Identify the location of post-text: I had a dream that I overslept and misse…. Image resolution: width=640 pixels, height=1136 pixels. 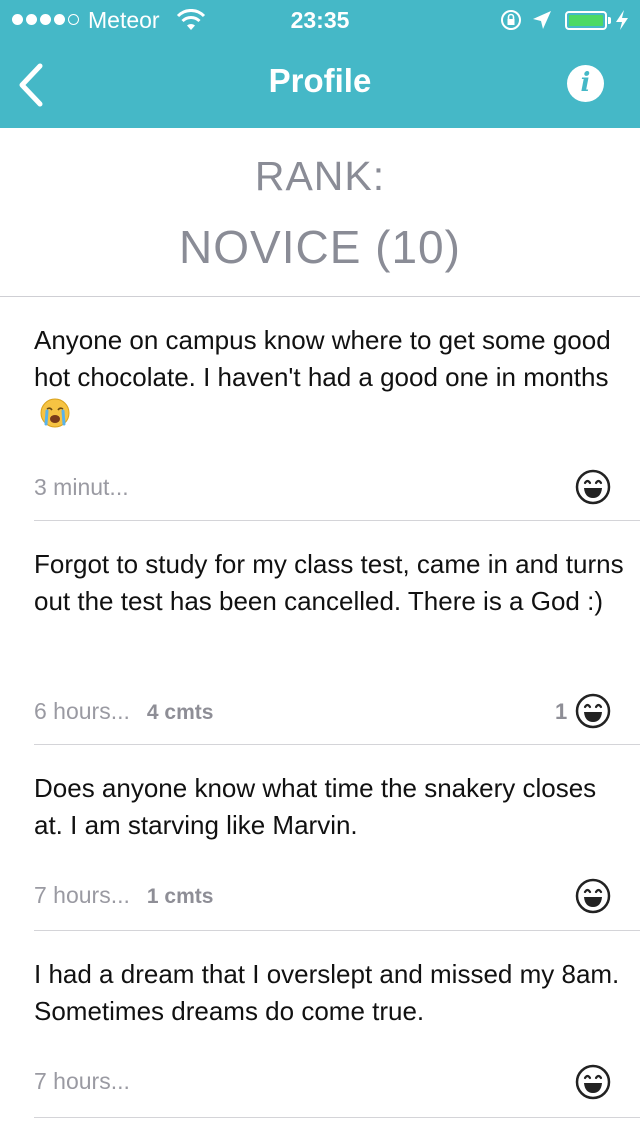
(327, 992).